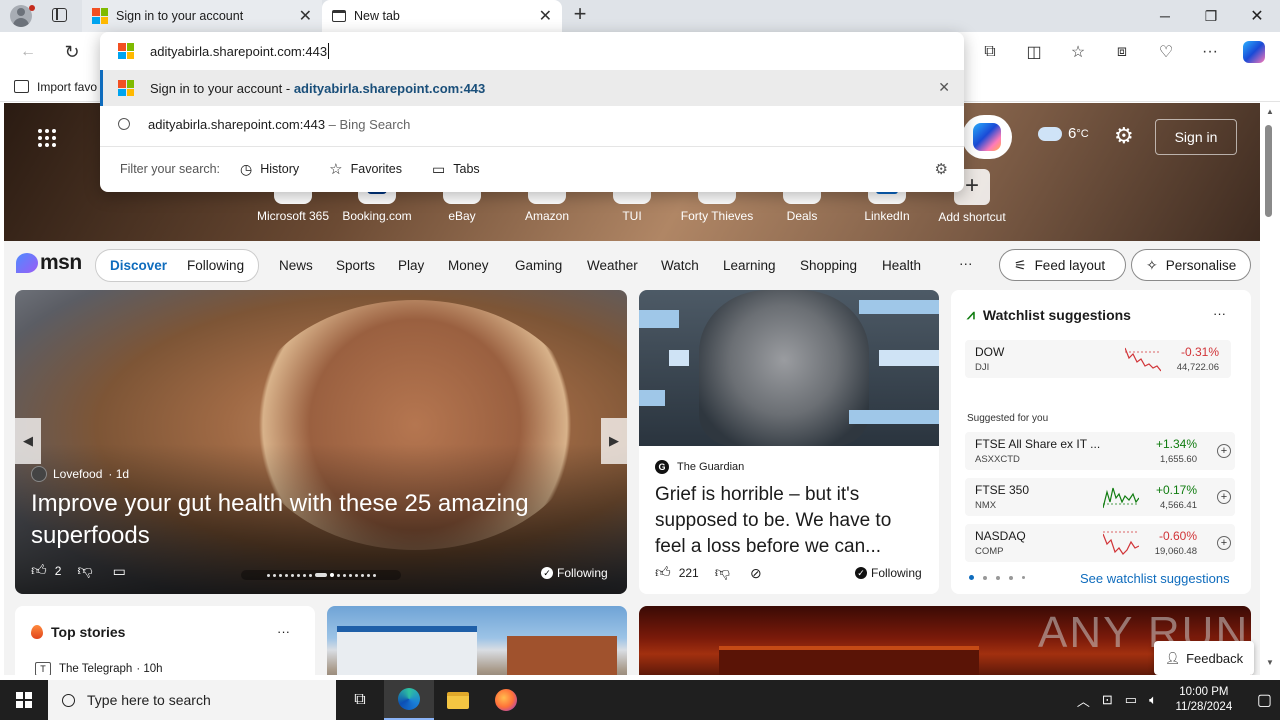 Image resolution: width=1280 pixels, height=720 pixels. Describe the element at coordinates (532, 51) in the screenshot. I see `address-input-row: adityabirla.sharepoint.com:443` at that location.